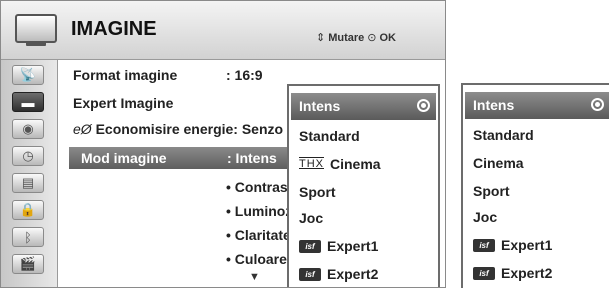 This screenshot has height=288, width=609. What do you see at coordinates (372, 38) in the screenshot?
I see `ok-button-icon: ⊙` at bounding box center [372, 38].